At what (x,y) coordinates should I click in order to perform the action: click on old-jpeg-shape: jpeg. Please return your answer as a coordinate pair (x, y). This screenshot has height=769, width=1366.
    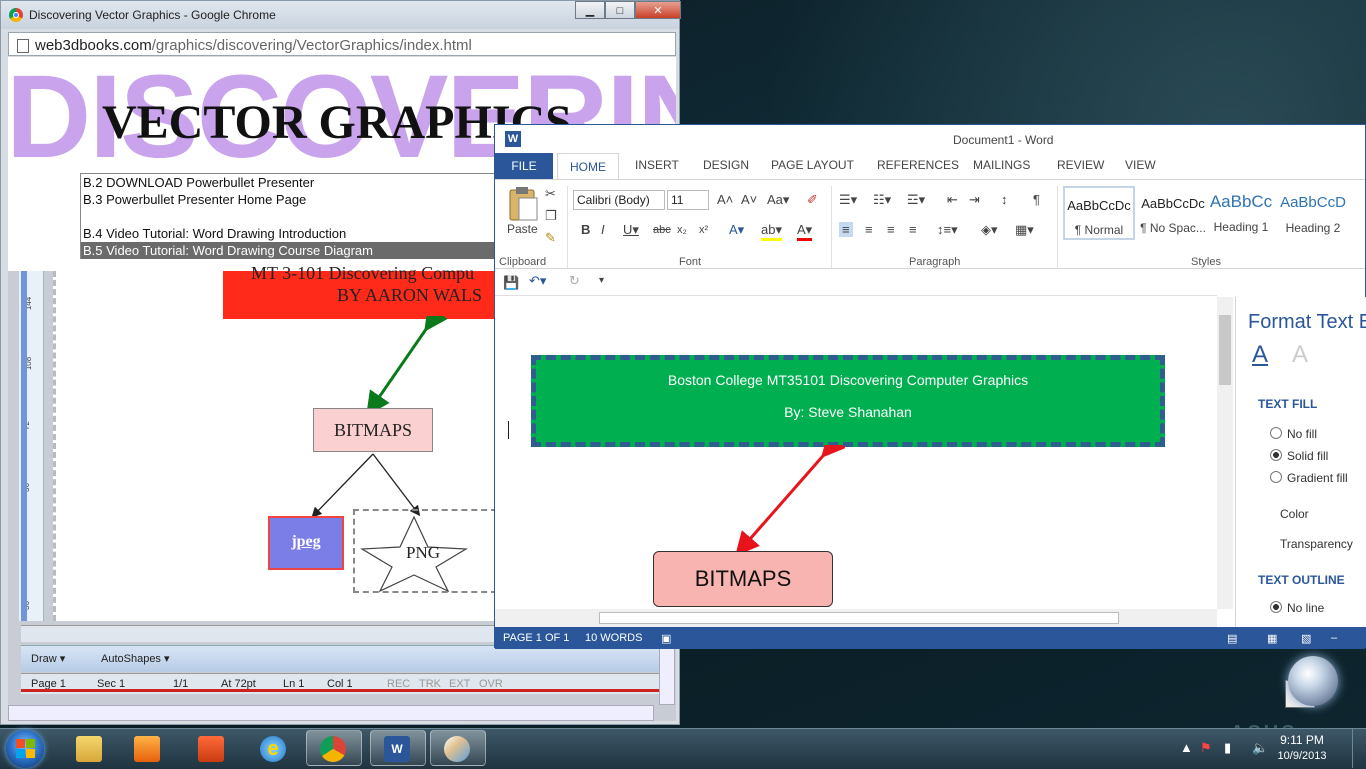
    Looking at the image, I should click on (306, 543).